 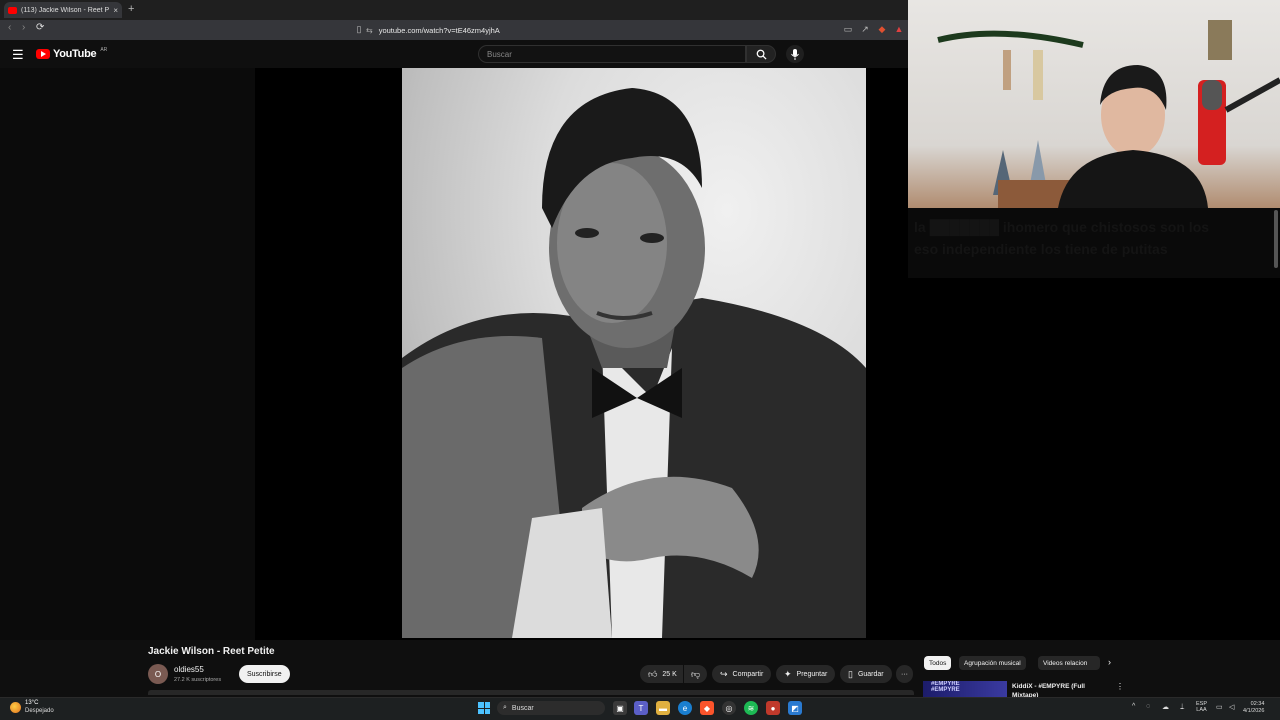 I want to click on tab-close-icon: ×, so click(x=115, y=10).